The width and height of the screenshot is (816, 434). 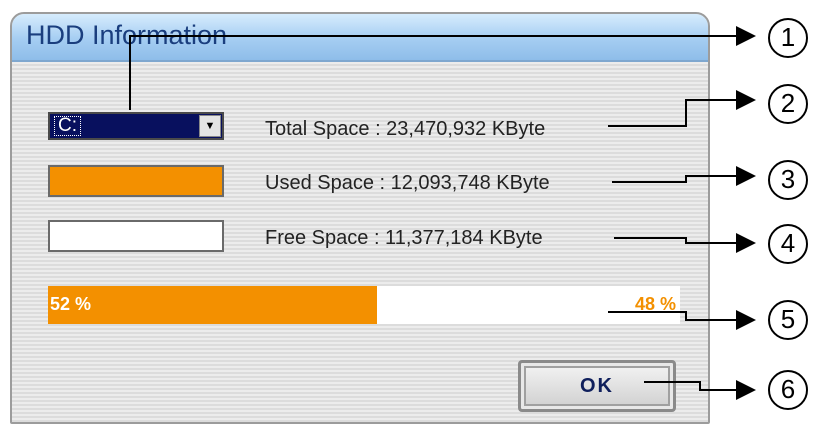 I want to click on disk-usage-bar: 52 % 48 %, so click(x=364, y=305).